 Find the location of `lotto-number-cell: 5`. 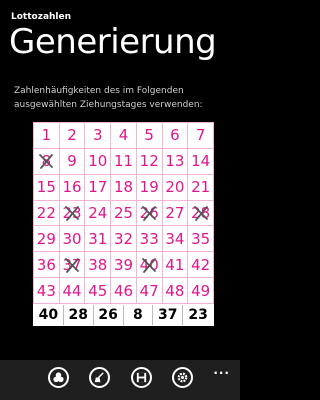

lotto-number-cell: 5 is located at coordinates (149, 136).